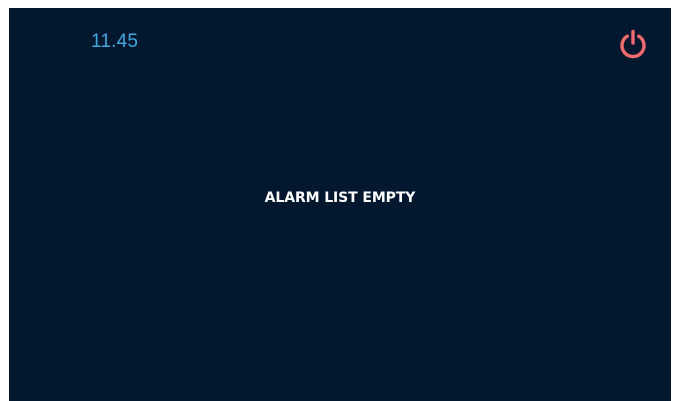  I want to click on power-icon, so click(633, 44).